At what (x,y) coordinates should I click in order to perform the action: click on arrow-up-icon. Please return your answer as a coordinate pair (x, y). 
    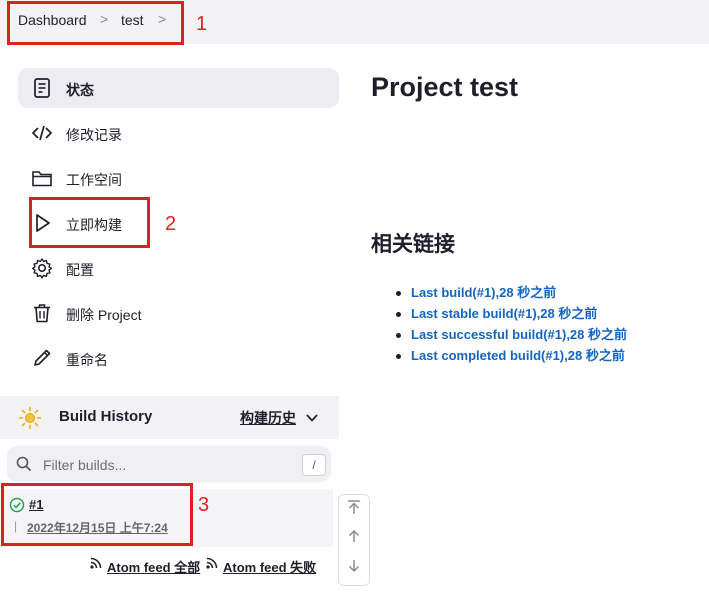
    Looking at the image, I should click on (354, 535).